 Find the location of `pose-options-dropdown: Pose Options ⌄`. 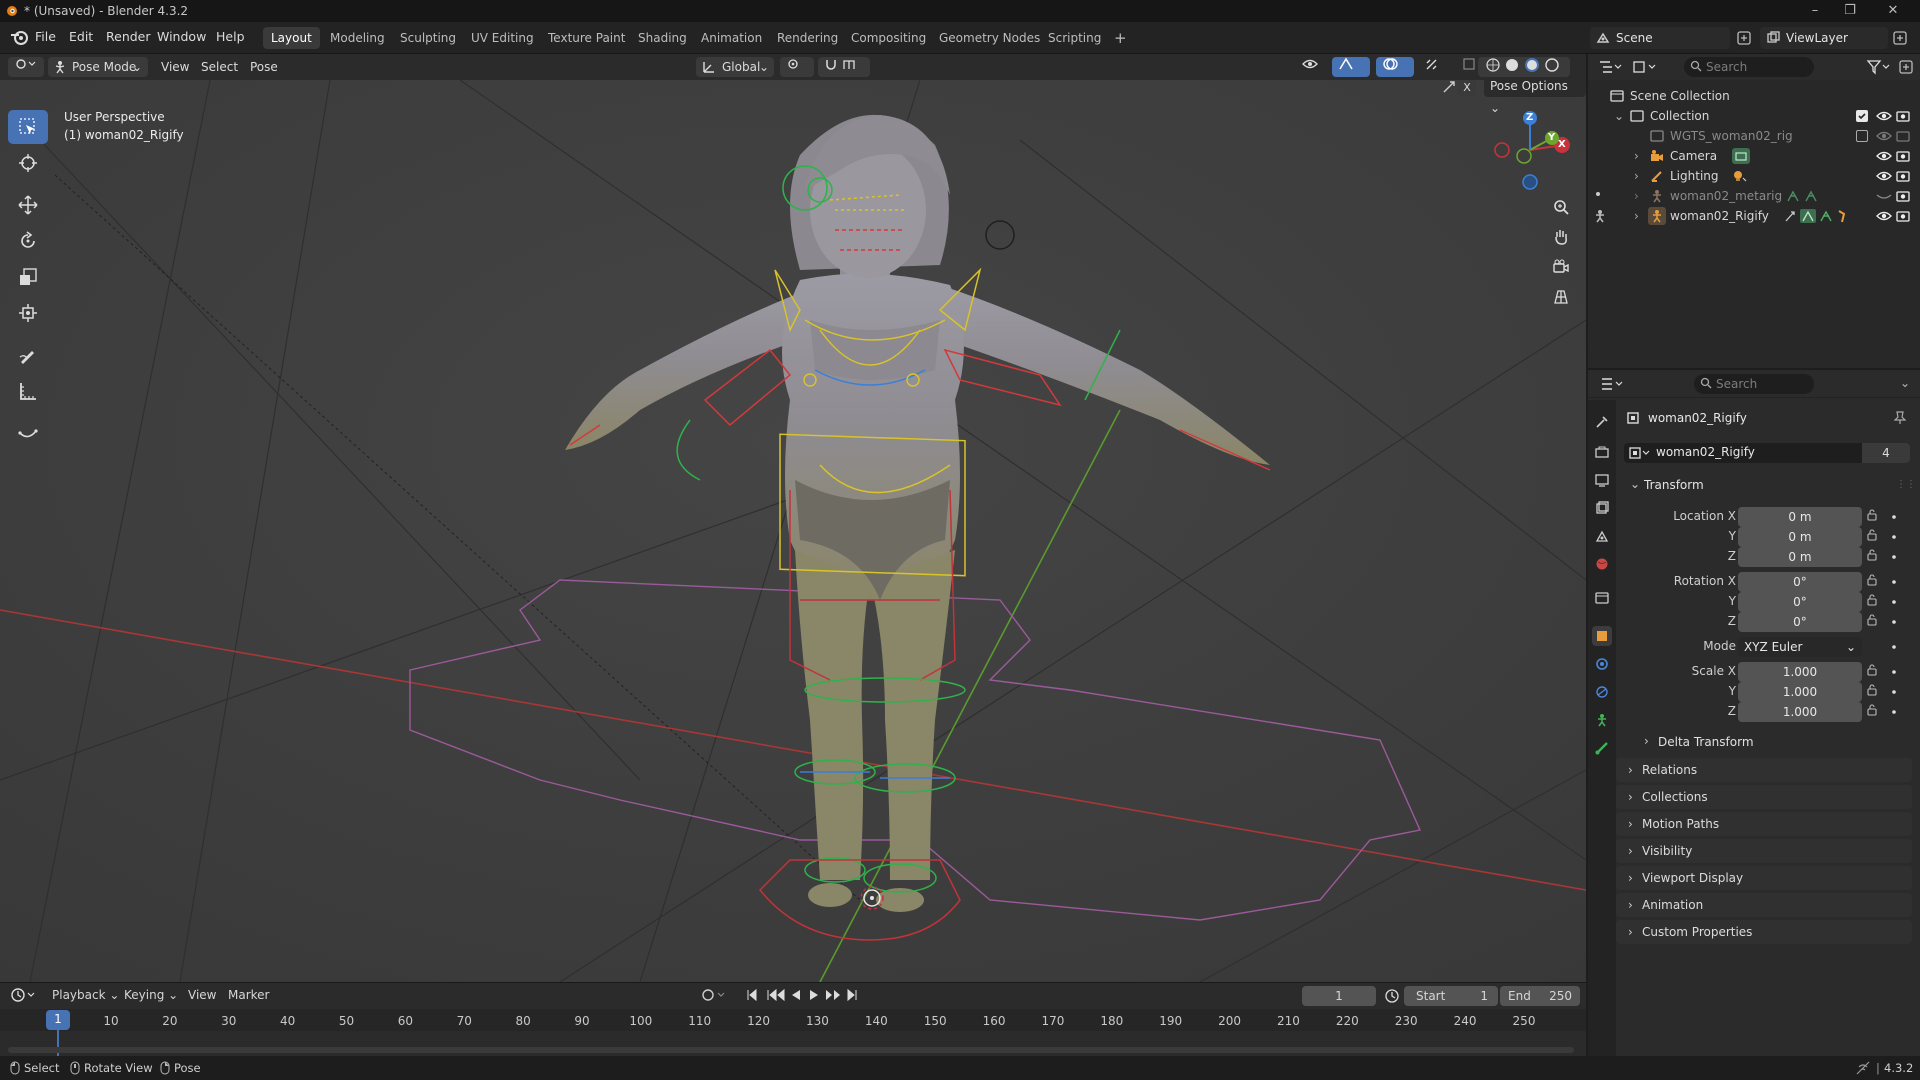

pose-options-dropdown: Pose Options ⌄ is located at coordinates (1535, 97).